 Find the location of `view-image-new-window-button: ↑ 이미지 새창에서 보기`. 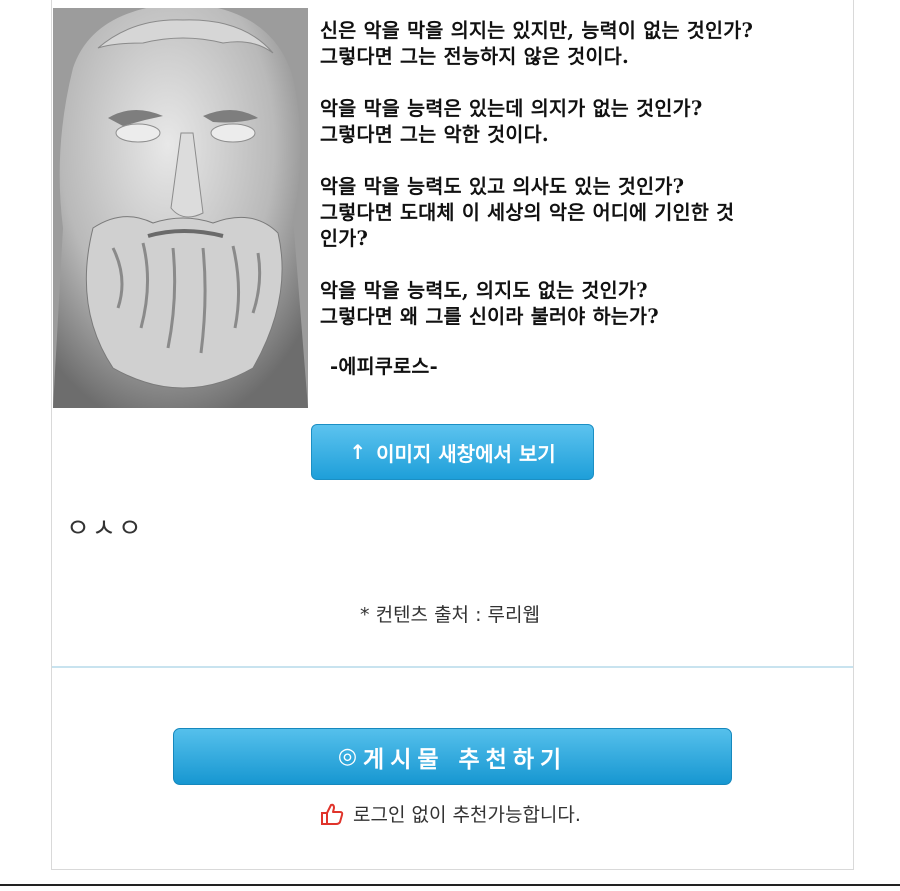

view-image-new-window-button: ↑ 이미지 새창에서 보기 is located at coordinates (452, 452).